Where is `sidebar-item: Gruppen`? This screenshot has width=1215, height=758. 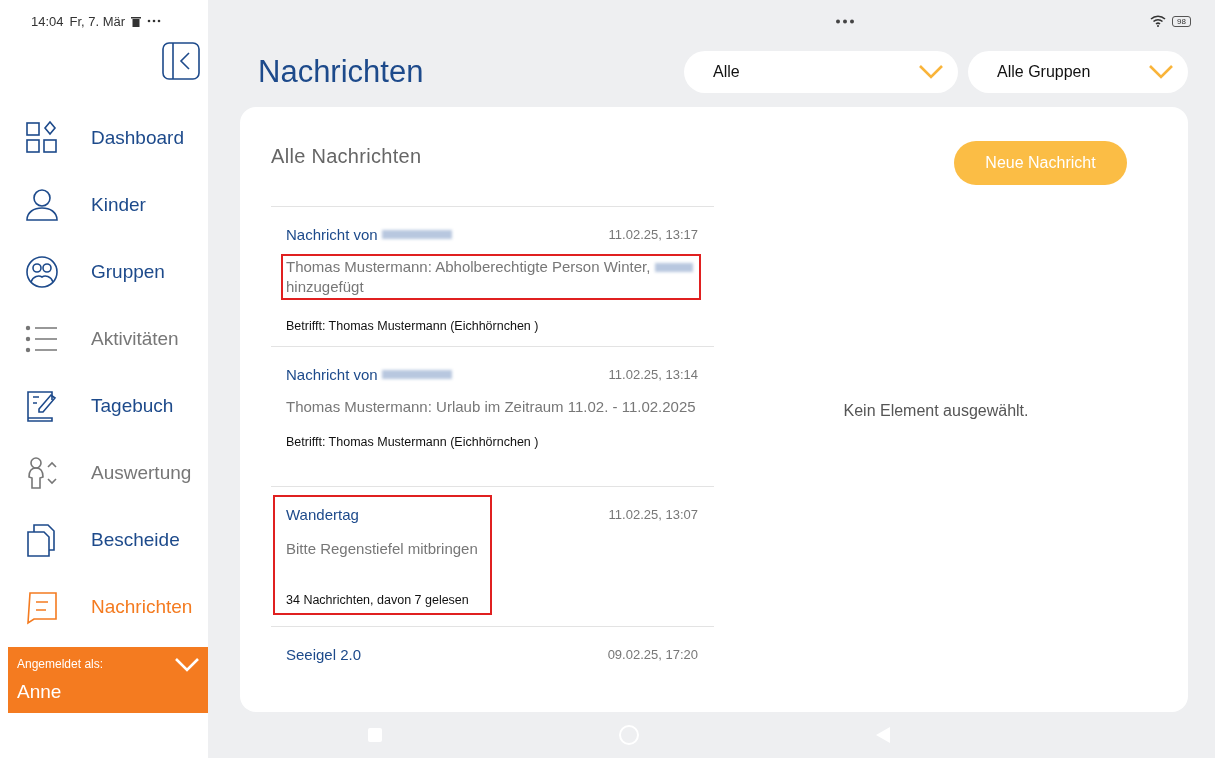 sidebar-item: Gruppen is located at coordinates (104, 271).